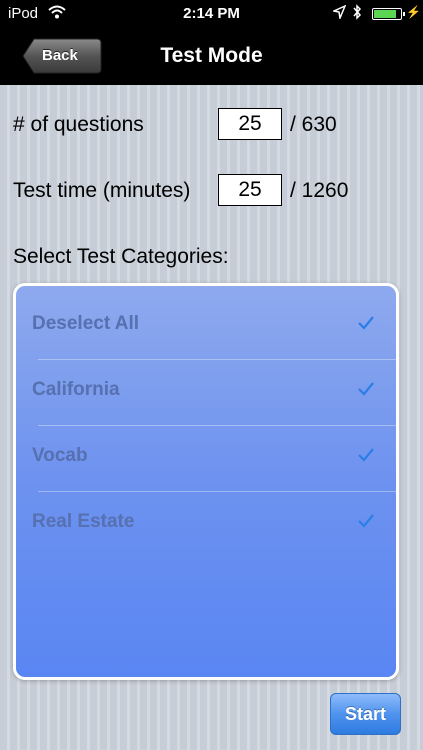  Describe the element at coordinates (206, 327) in the screenshot. I see `category-row-deselect-all: Deselect All` at that location.